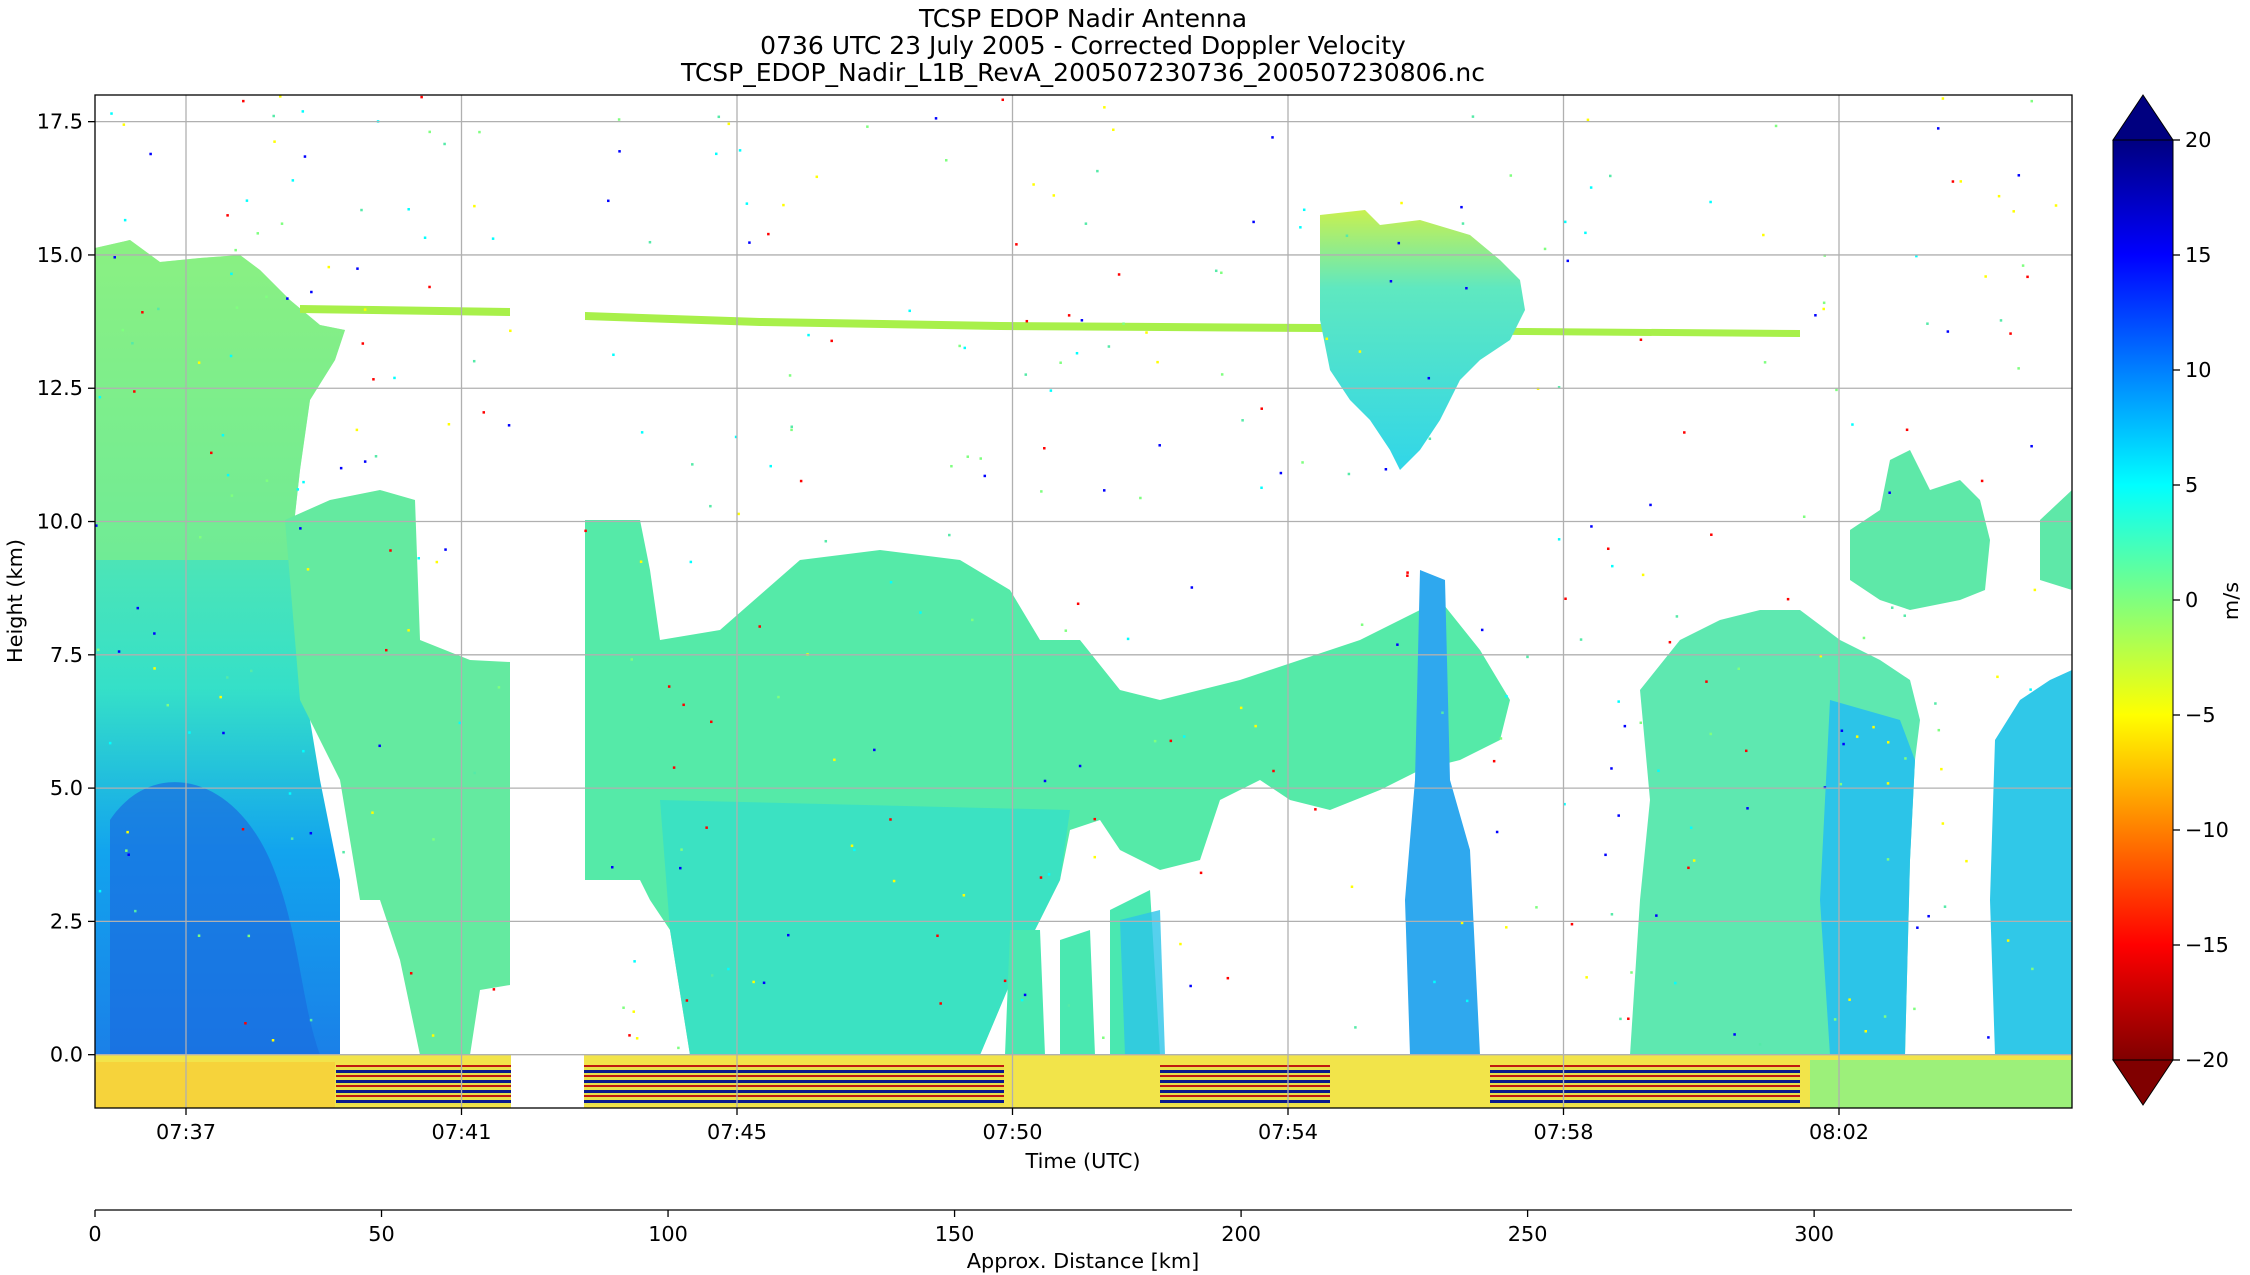 This screenshot has width=2250, height=1275. What do you see at coordinates (1288, 1132) in the screenshot?
I see `x-tick-label: 07:54` at bounding box center [1288, 1132].